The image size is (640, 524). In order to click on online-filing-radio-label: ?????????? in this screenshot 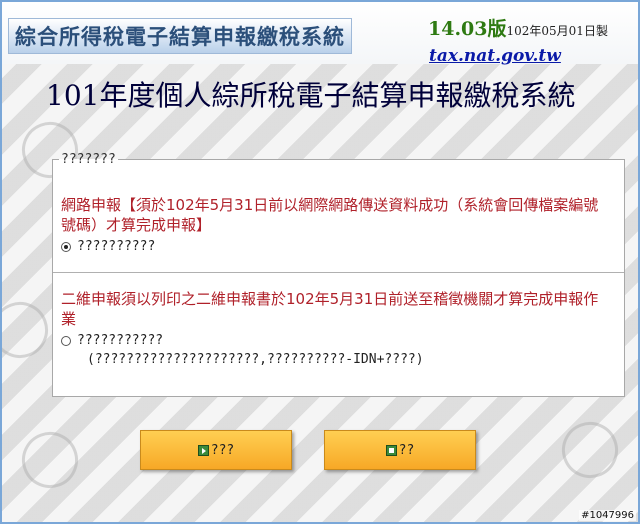, I will do `click(116, 246)`.